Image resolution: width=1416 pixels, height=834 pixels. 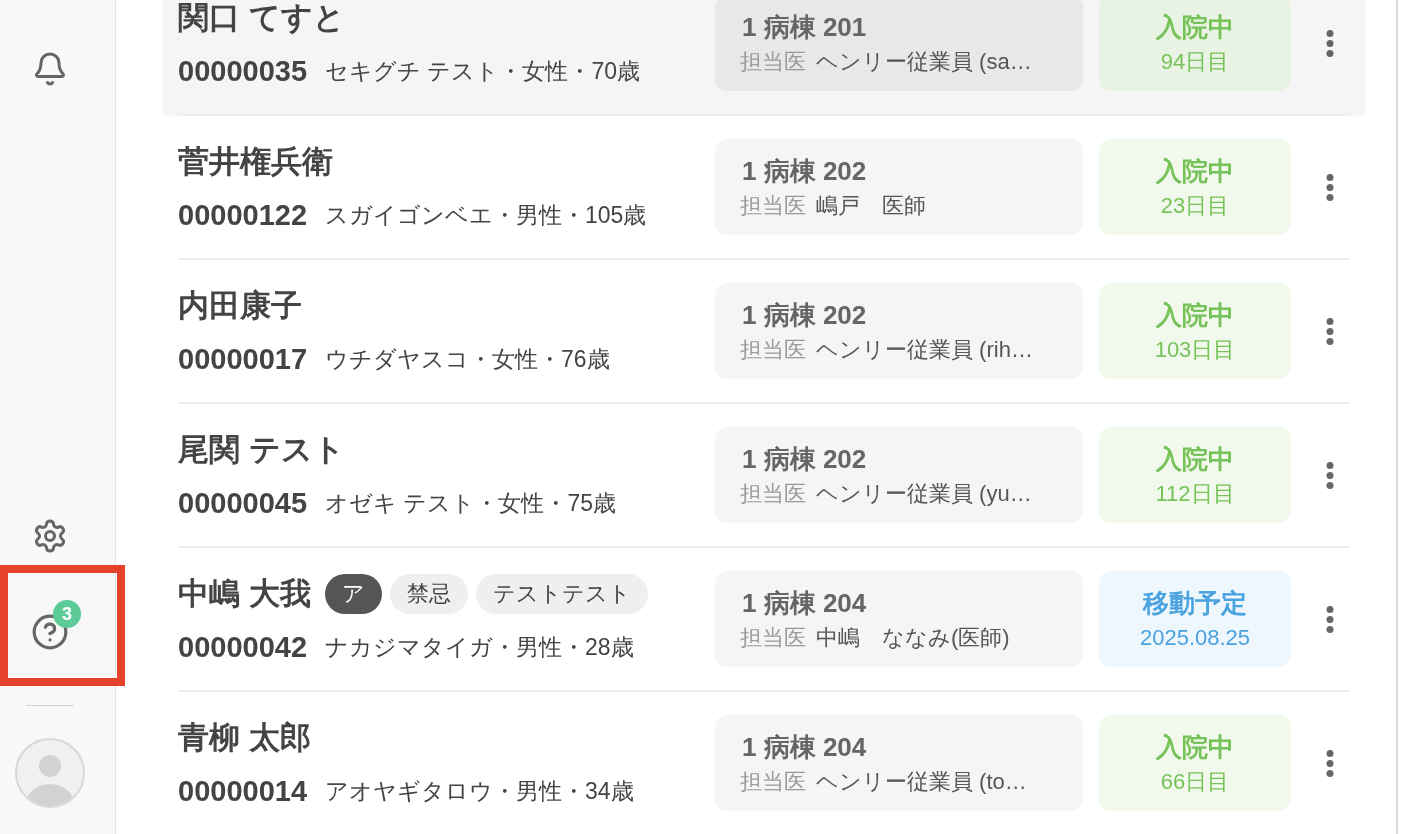 What do you see at coordinates (1195, 494) in the screenshot?
I see `status-detail: 112日目` at bounding box center [1195, 494].